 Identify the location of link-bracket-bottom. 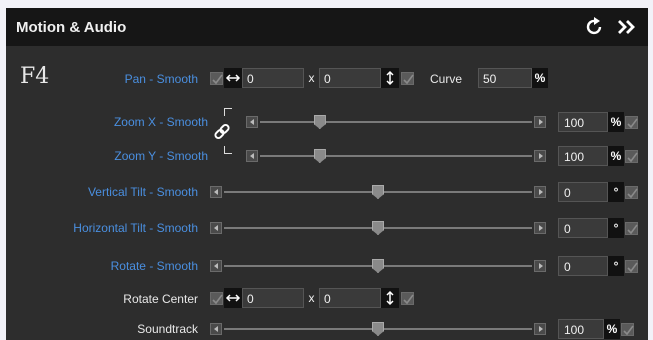
(228, 150).